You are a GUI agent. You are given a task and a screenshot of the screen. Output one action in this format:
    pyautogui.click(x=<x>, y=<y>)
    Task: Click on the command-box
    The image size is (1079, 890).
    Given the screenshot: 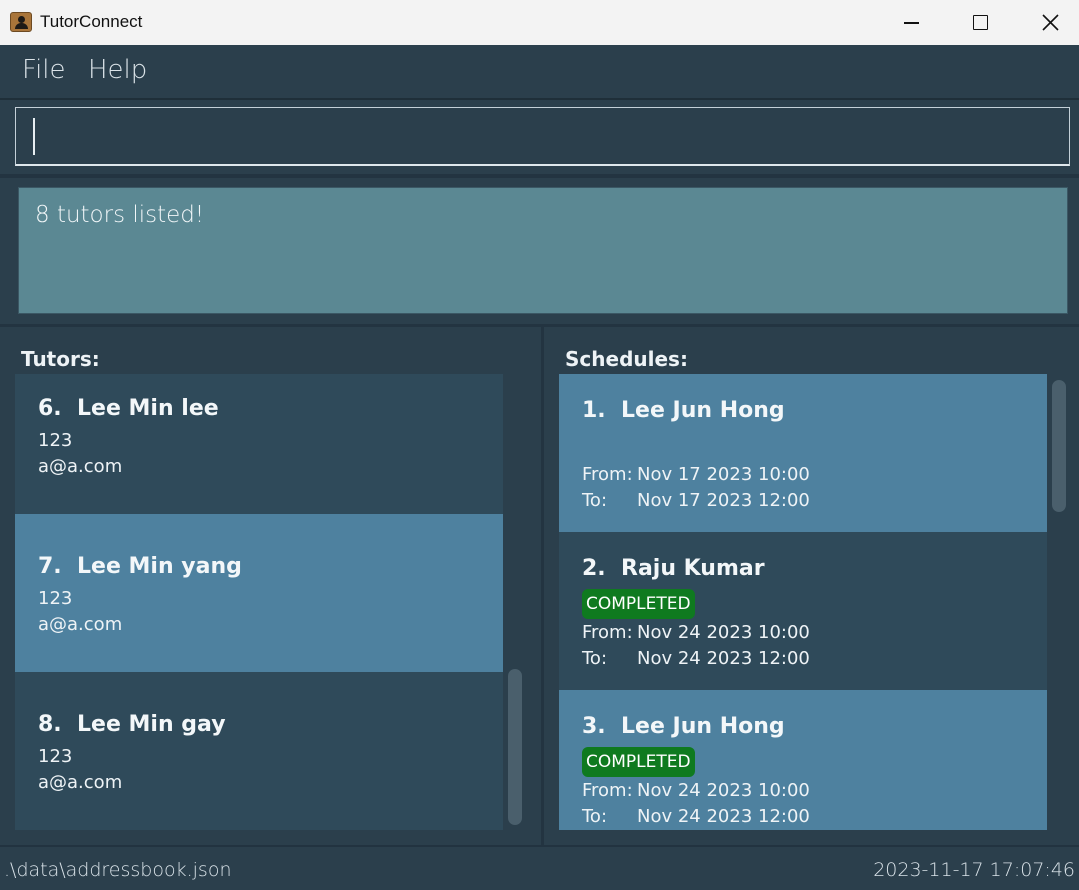 What is the action you would take?
    pyautogui.click(x=539, y=137)
    